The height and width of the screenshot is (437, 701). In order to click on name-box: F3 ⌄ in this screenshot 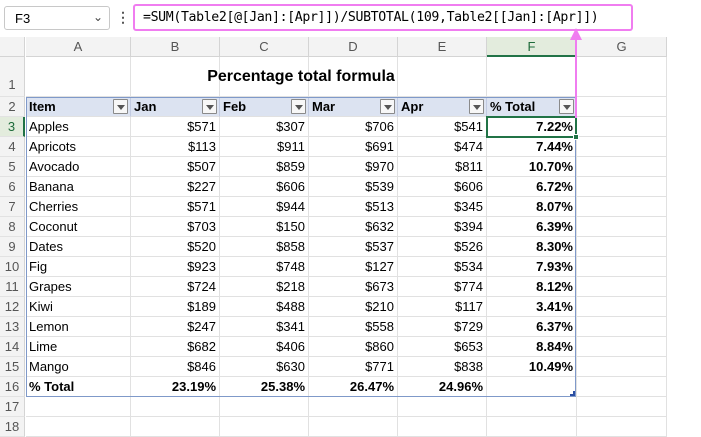, I will do `click(57, 18)`.